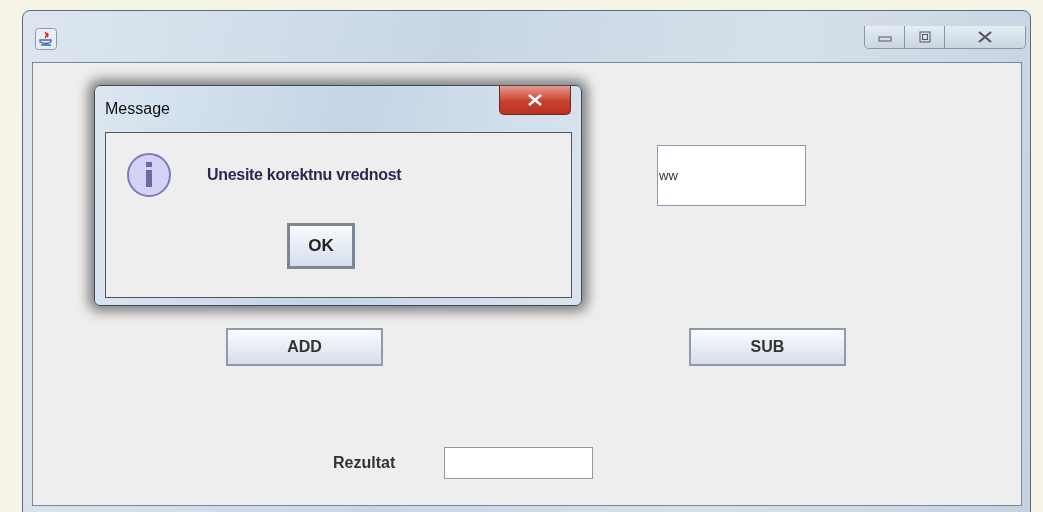  I want to click on maximize-icon, so click(924, 37).